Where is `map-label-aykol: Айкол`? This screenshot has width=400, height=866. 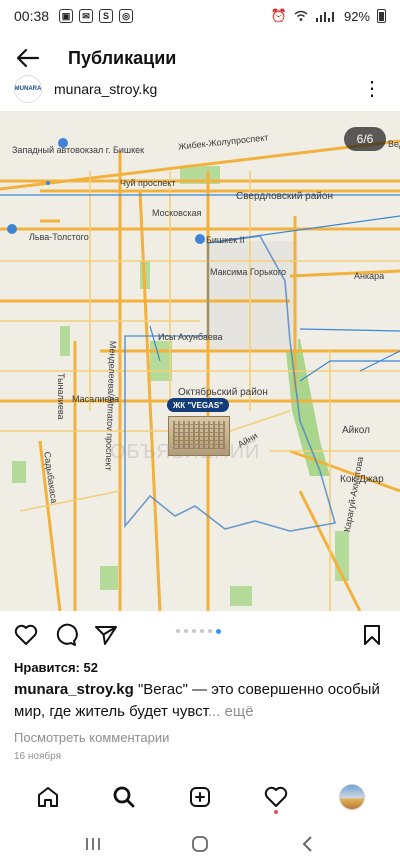
map-label-aykol: Айкол is located at coordinates (356, 430).